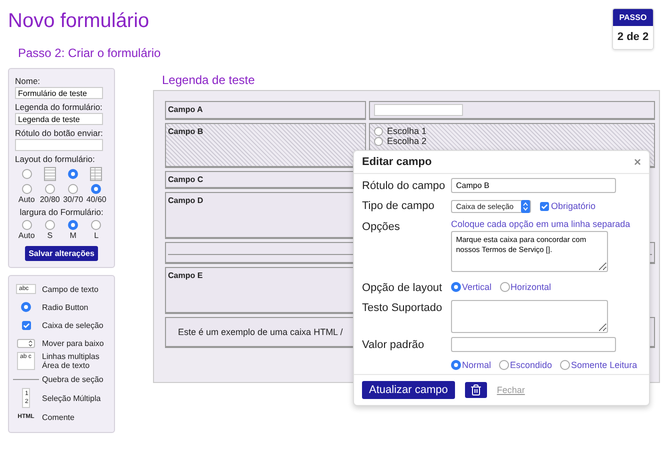 The height and width of the screenshot is (454, 671). Describe the element at coordinates (61, 212) in the screenshot. I see `field-label: largura do Formulário:` at that location.